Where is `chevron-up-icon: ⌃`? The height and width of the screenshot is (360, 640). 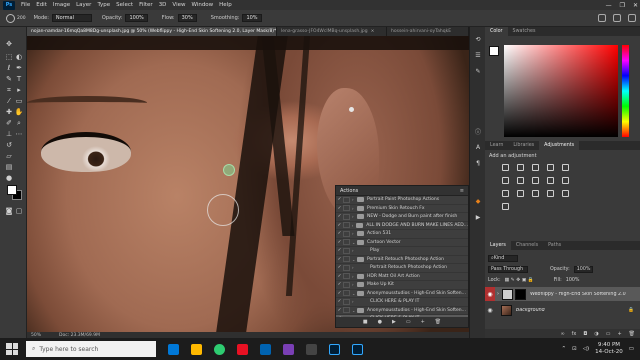
chevron-up-icon: ⌃ is located at coordinates (564, 349).